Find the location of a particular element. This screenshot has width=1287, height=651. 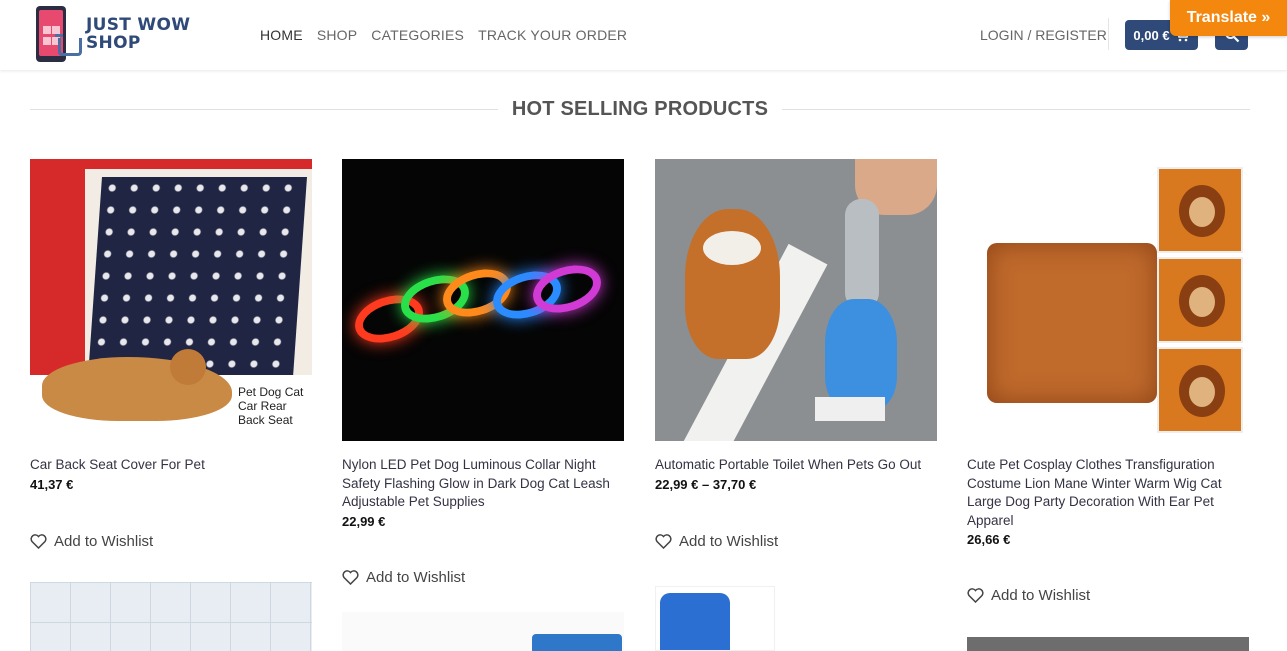

login-register-link: LOGIN / REGISTER is located at coordinates (1043, 35).